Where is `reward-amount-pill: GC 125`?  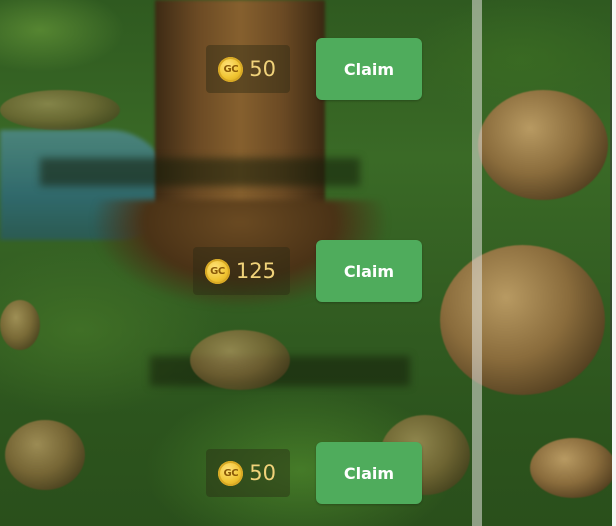 reward-amount-pill: GC 125 is located at coordinates (241, 271).